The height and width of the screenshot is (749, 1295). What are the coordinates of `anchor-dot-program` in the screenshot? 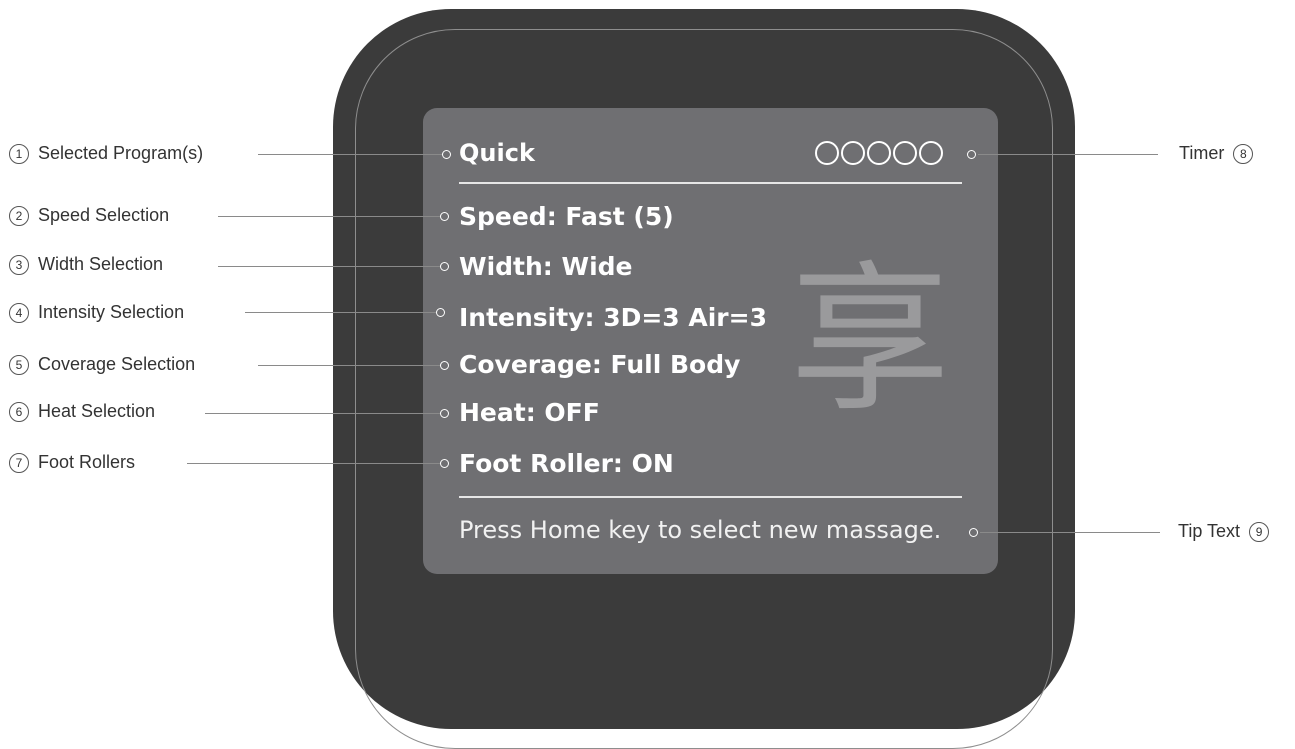 It's located at (446, 154).